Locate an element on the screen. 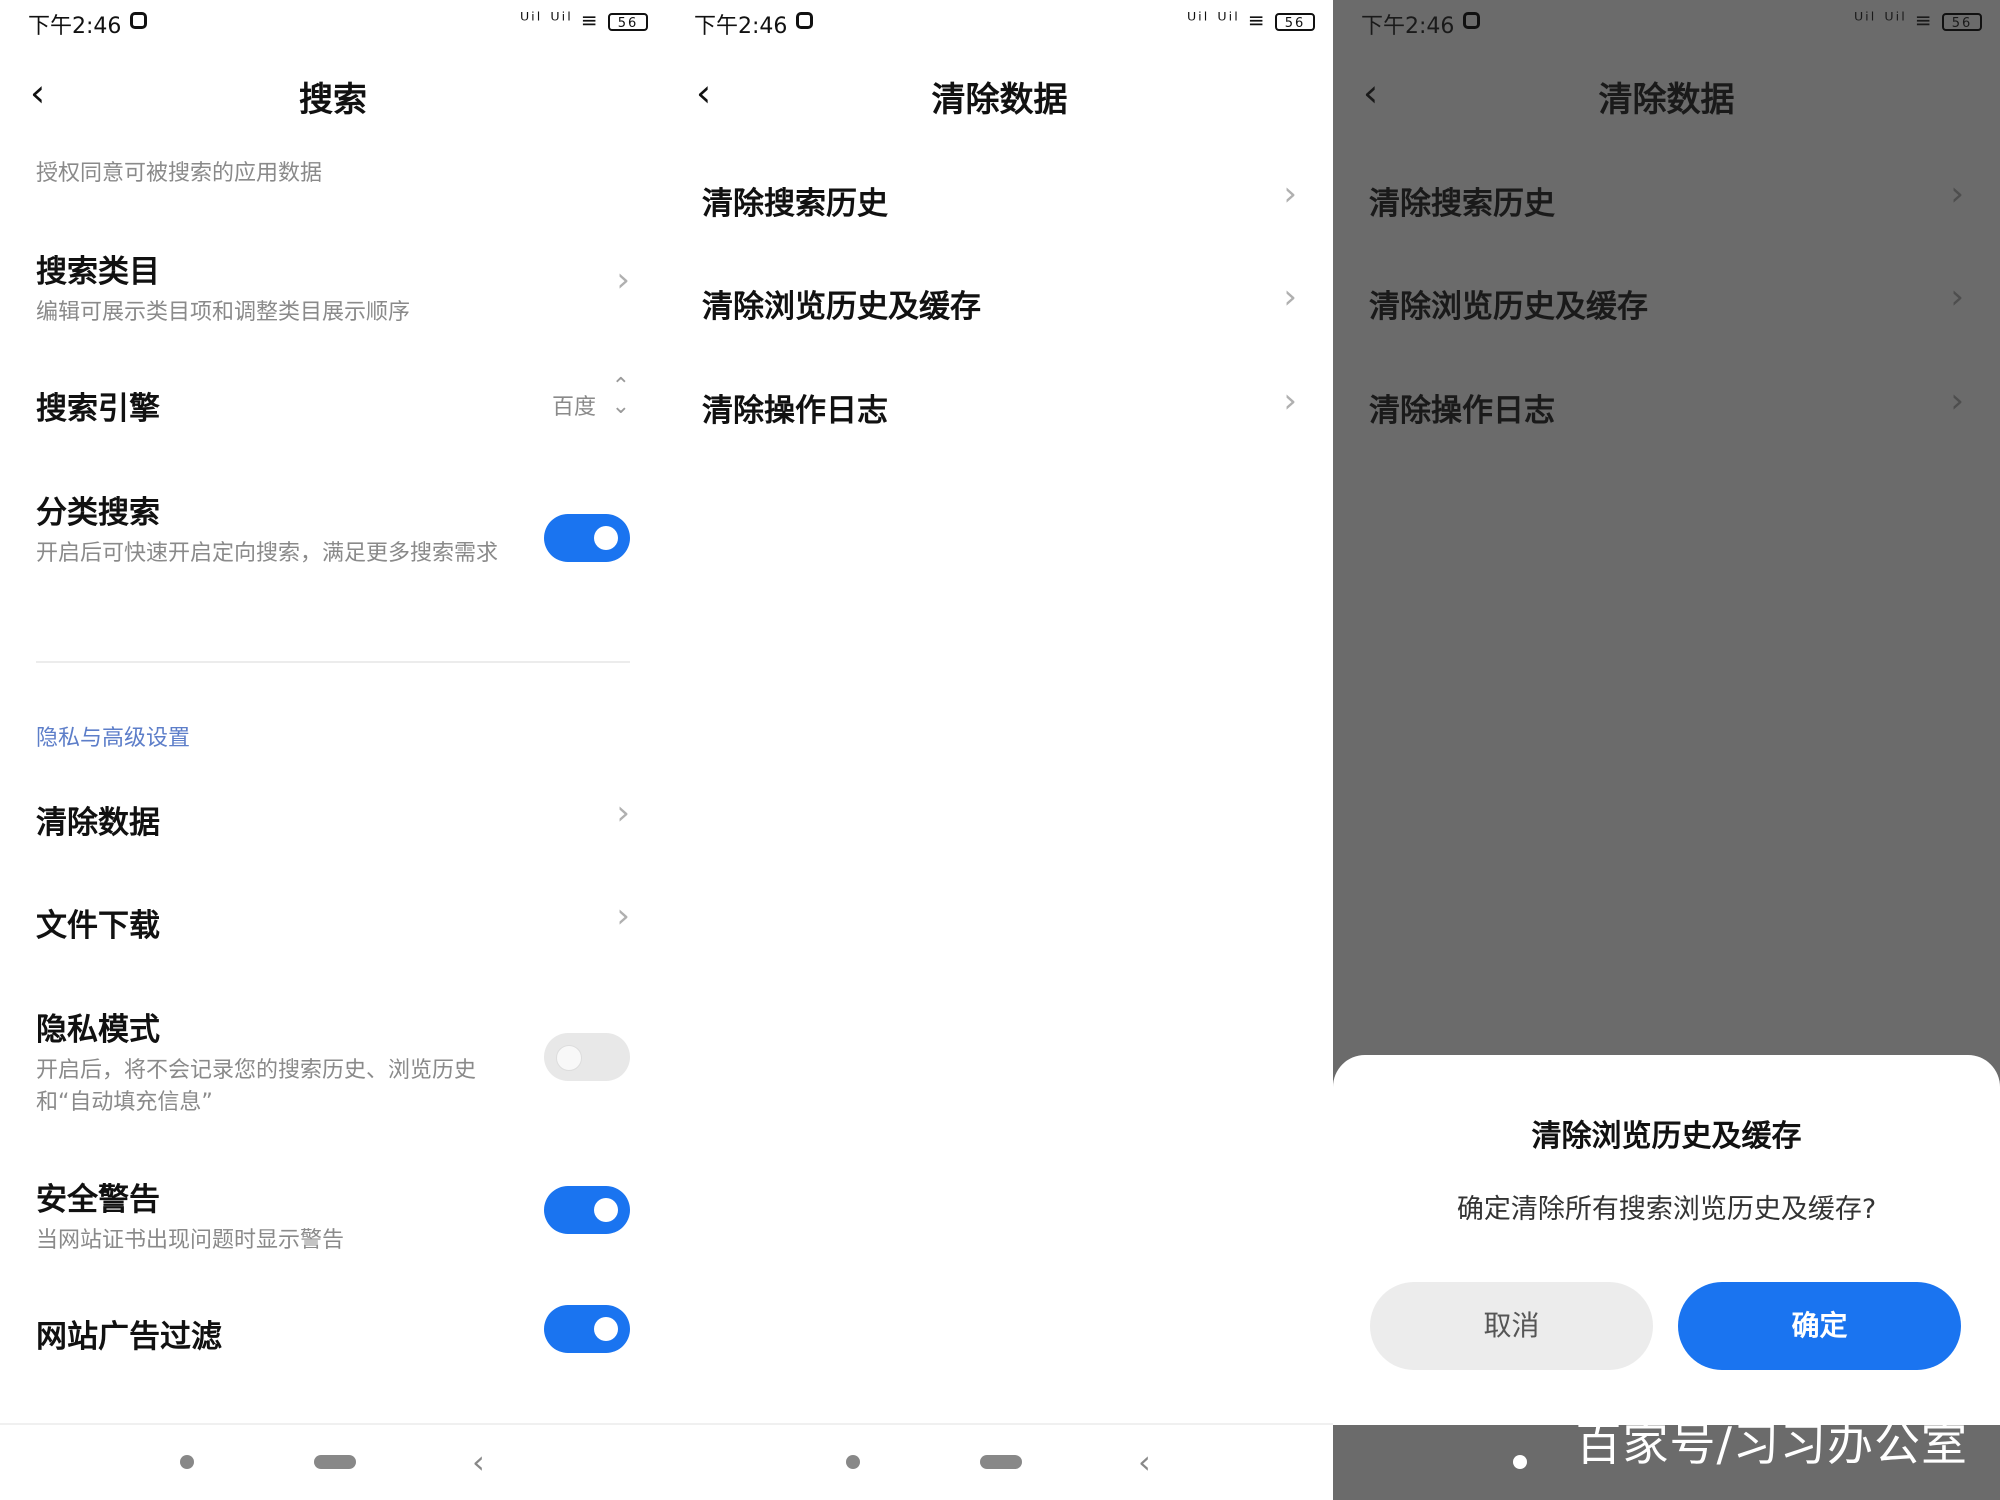 This screenshot has height=1500, width=2000. setting-desc: 授权同意可被搜索的应用数据 is located at coordinates (179, 173).